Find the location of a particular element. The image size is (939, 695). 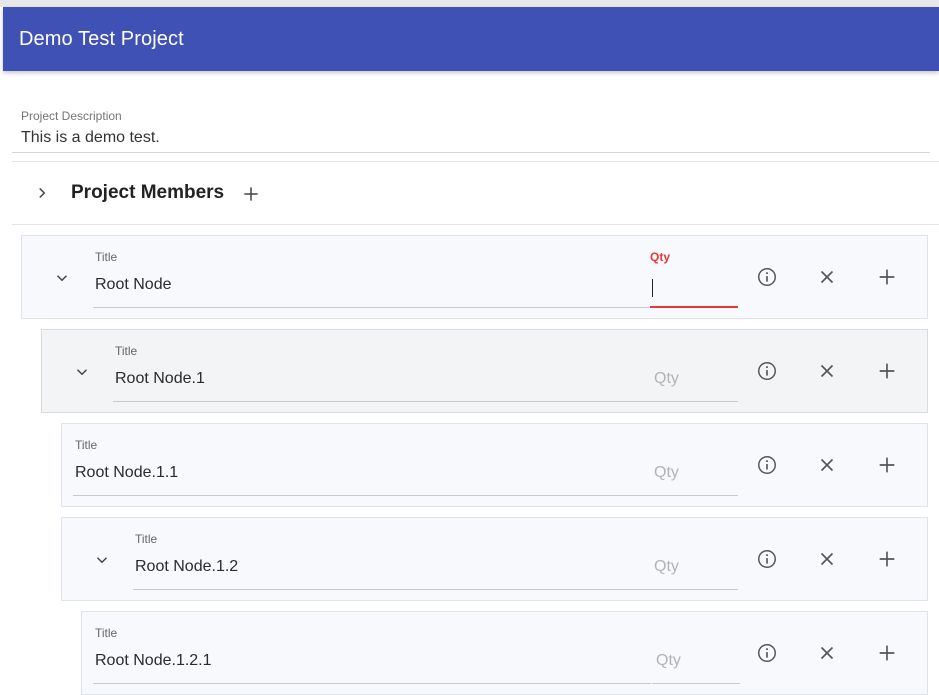

title-field: Title Root Node.1.2 is located at coordinates (392, 554).